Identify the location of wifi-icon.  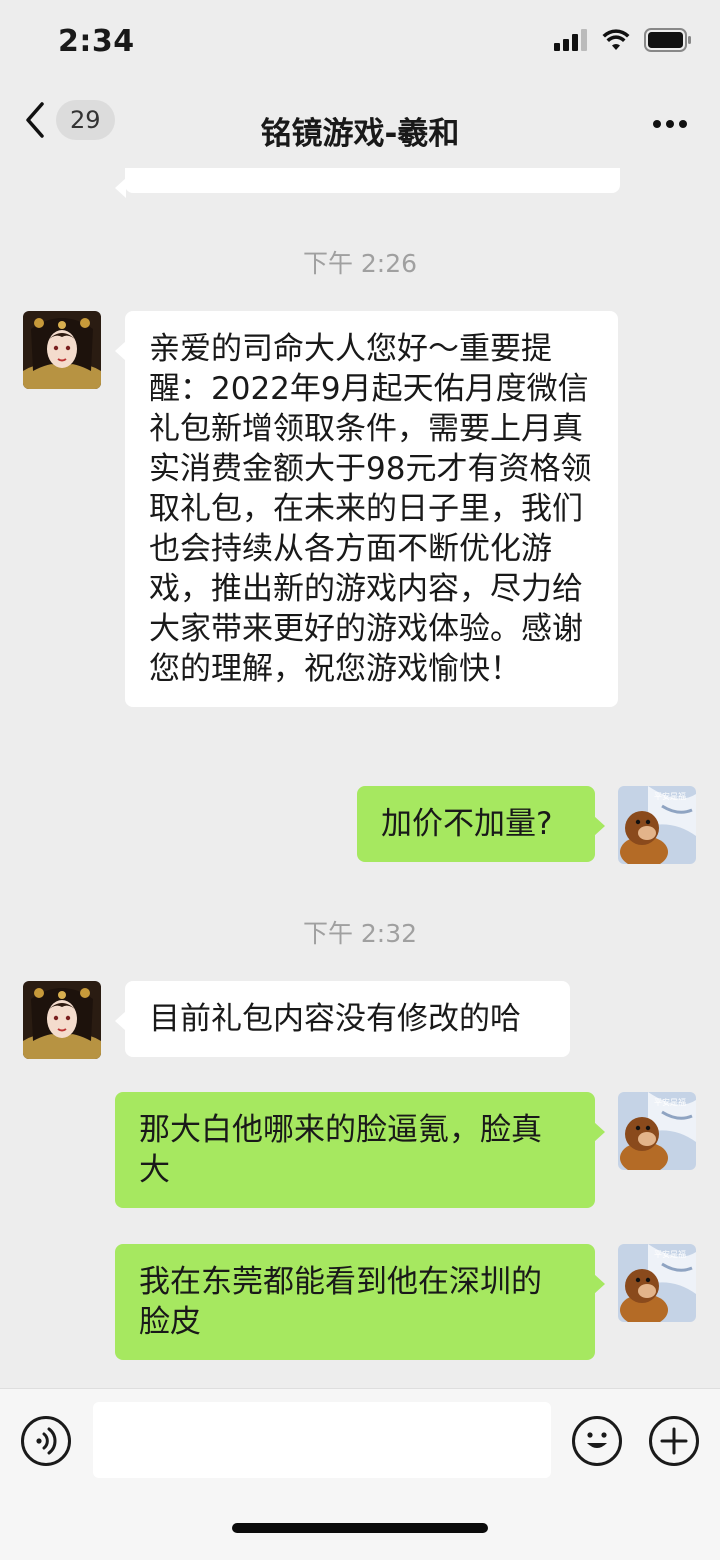
(616, 39).